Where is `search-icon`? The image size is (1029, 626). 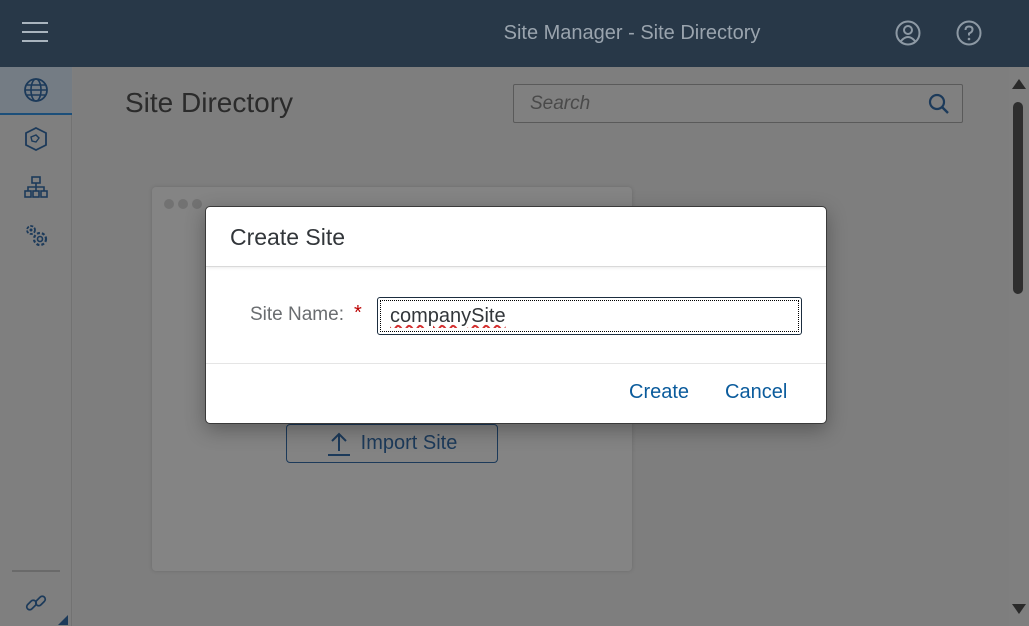
search-icon is located at coordinates (939, 104).